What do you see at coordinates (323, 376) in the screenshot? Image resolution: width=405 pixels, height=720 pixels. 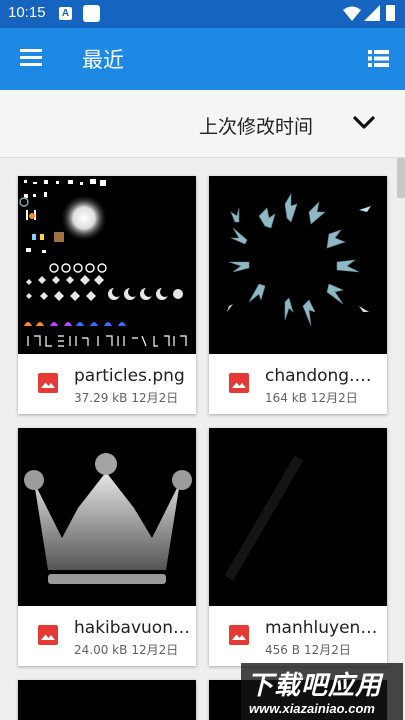 I see `file-name: chandong.png` at bounding box center [323, 376].